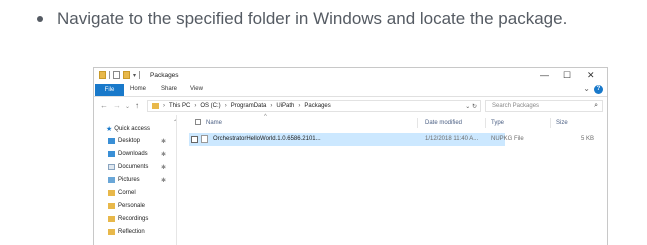 Image resolution: width=647 pixels, height=245 pixels. I want to click on close-button: ✕, so click(591, 75).